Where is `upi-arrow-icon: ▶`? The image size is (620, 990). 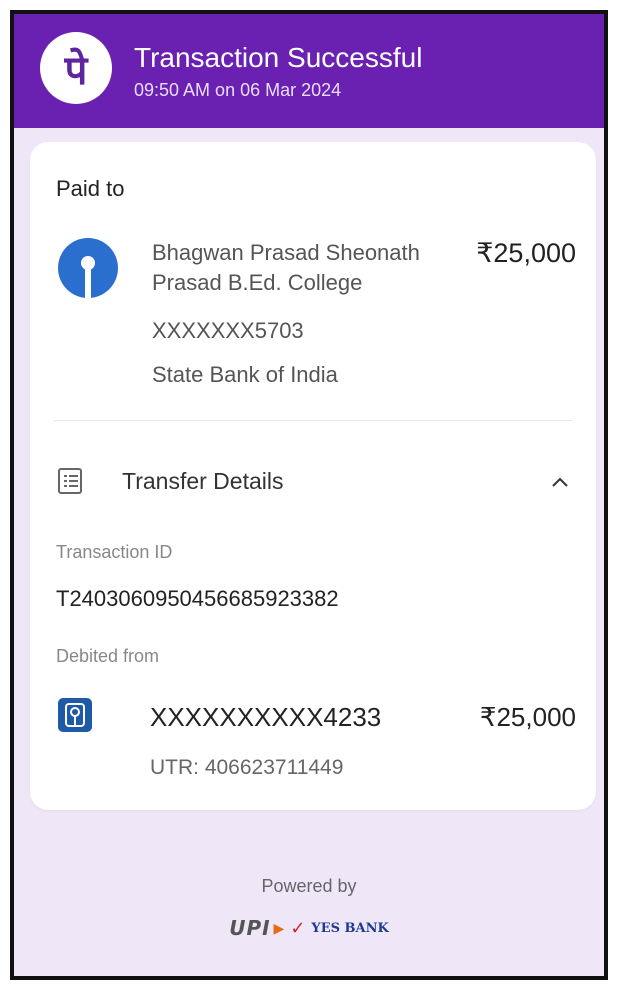 upi-arrow-icon: ▶ is located at coordinates (279, 927).